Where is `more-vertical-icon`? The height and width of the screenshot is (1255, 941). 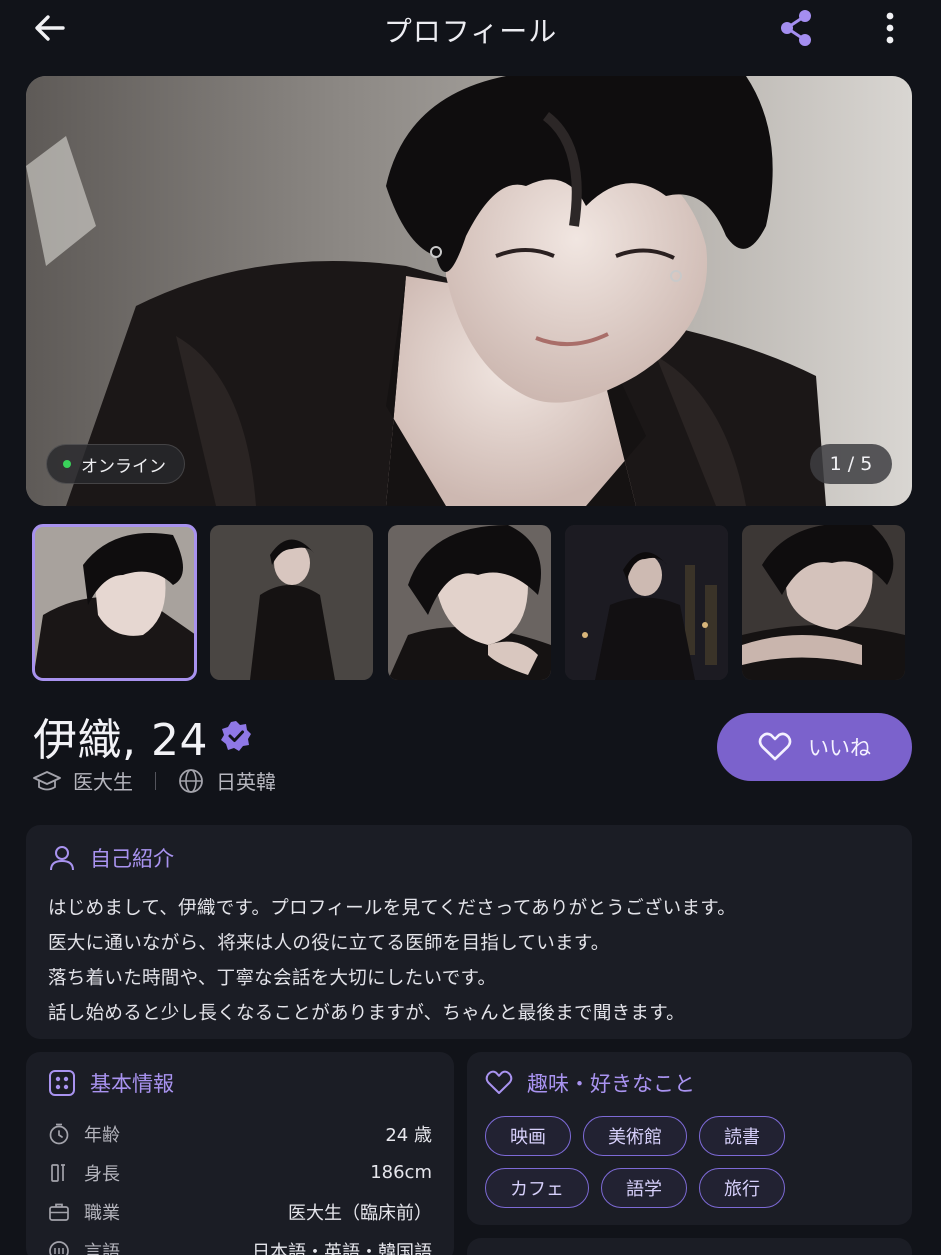 more-vertical-icon is located at coordinates (890, 28).